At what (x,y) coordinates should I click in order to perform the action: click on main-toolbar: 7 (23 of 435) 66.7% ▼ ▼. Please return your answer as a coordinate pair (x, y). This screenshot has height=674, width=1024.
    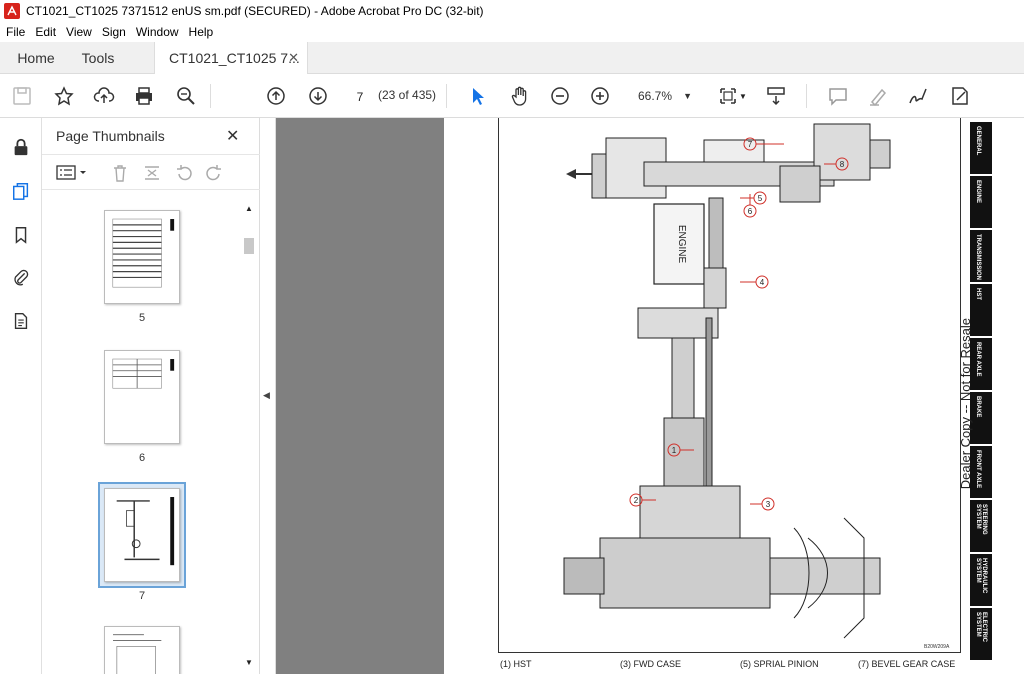
    Looking at the image, I should click on (512, 96).